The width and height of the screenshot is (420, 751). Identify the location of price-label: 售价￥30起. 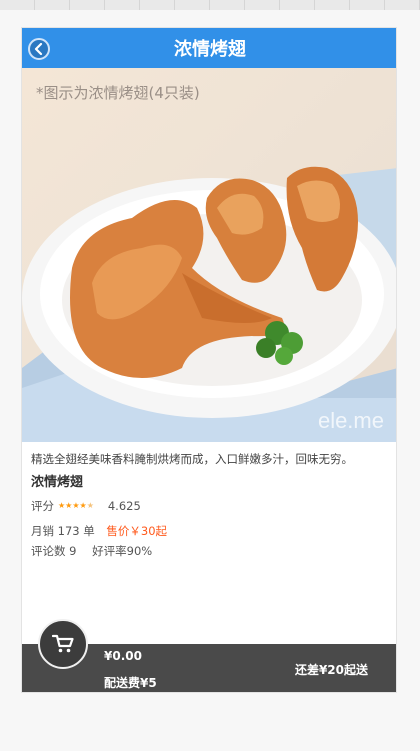
(137, 531).